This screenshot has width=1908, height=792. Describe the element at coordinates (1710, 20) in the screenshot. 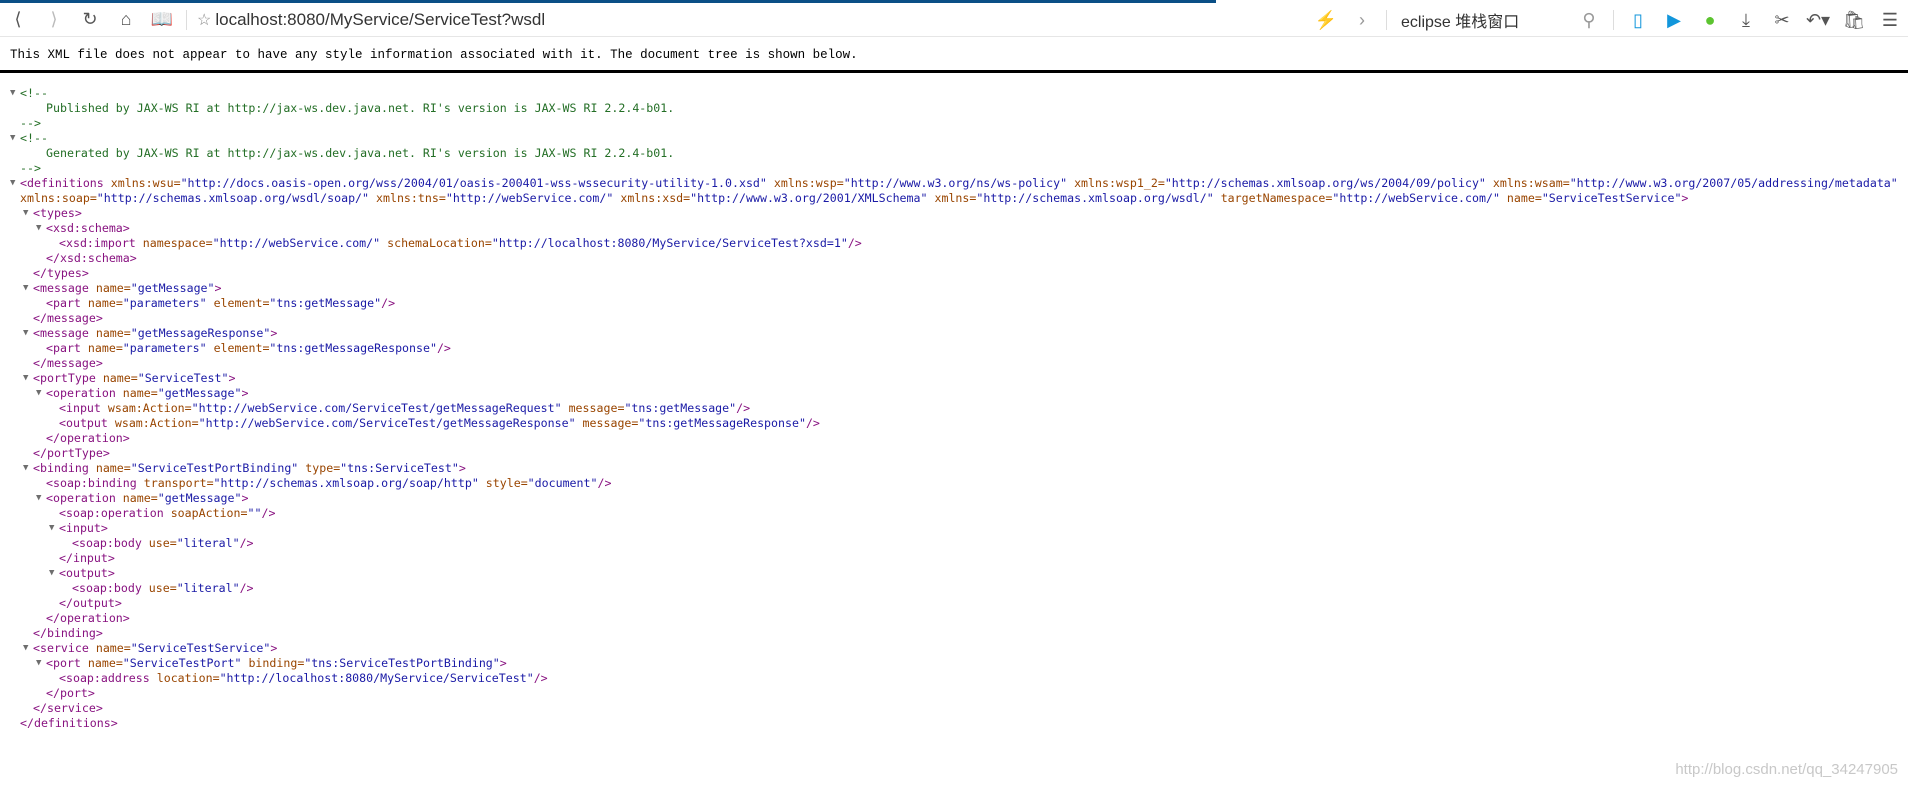

I see `wechat-icon: ●` at that location.